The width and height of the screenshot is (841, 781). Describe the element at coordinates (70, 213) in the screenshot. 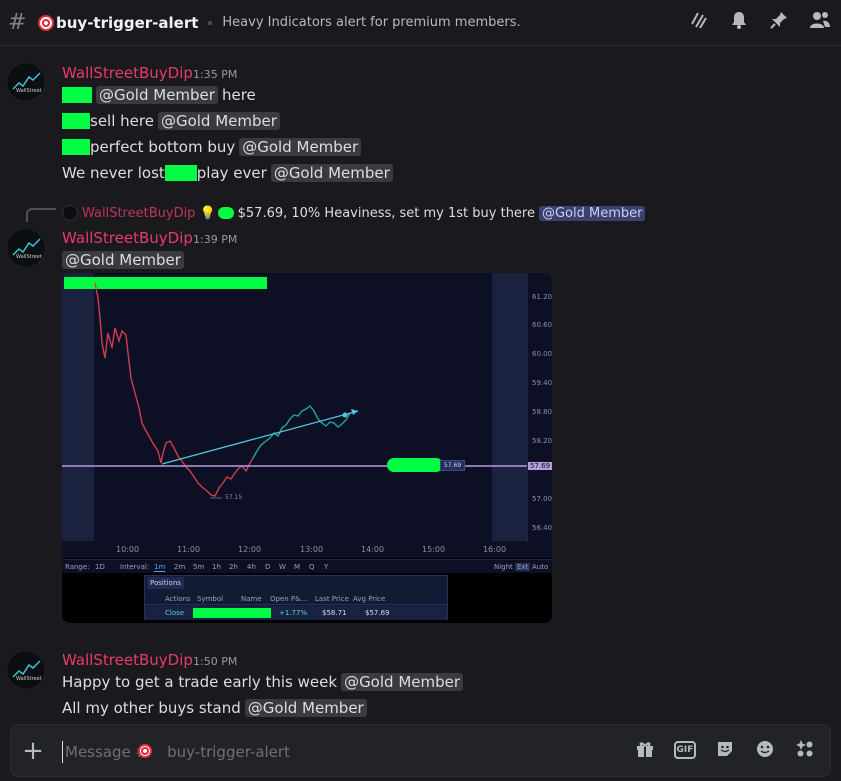

I see `reply-avatar` at that location.